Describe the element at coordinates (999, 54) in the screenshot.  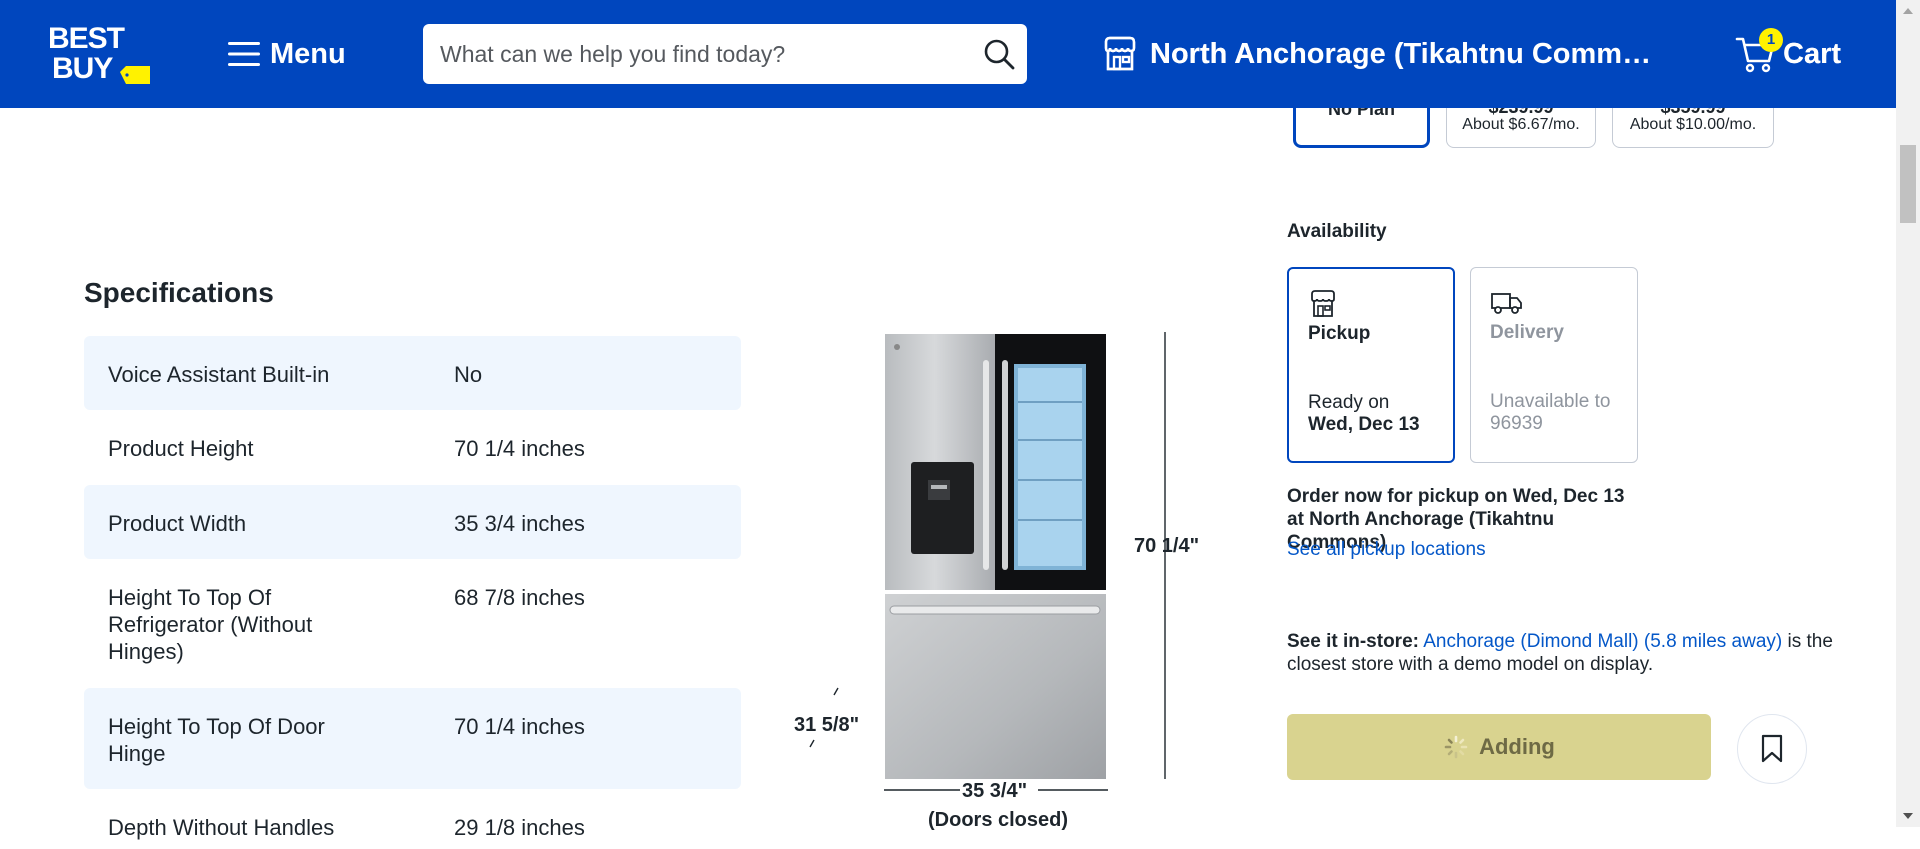
I see `search-icon` at that location.